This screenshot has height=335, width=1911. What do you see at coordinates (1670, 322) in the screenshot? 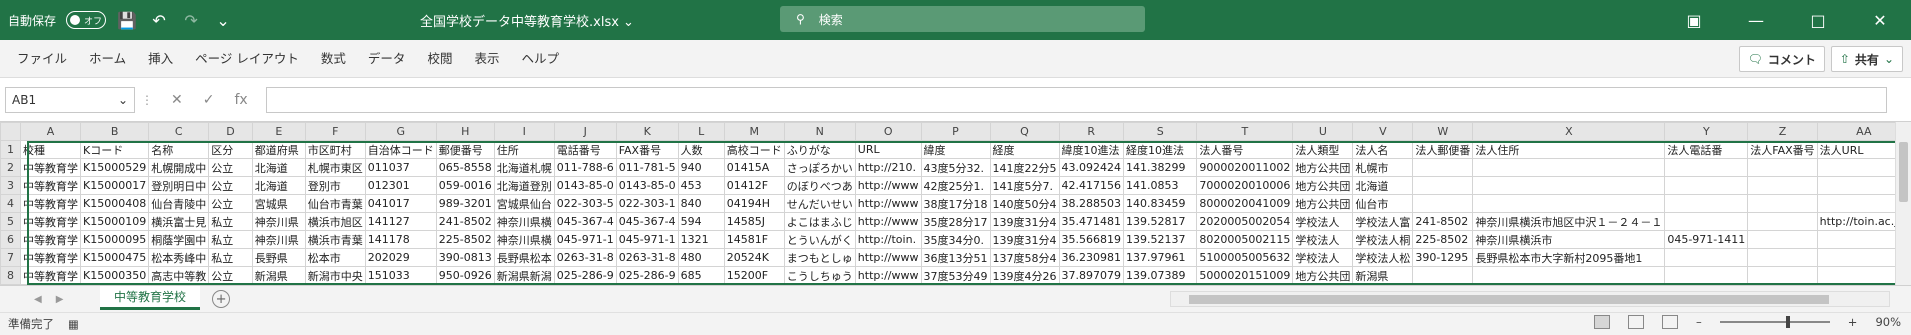
I see `page-break-view-button` at bounding box center [1670, 322].